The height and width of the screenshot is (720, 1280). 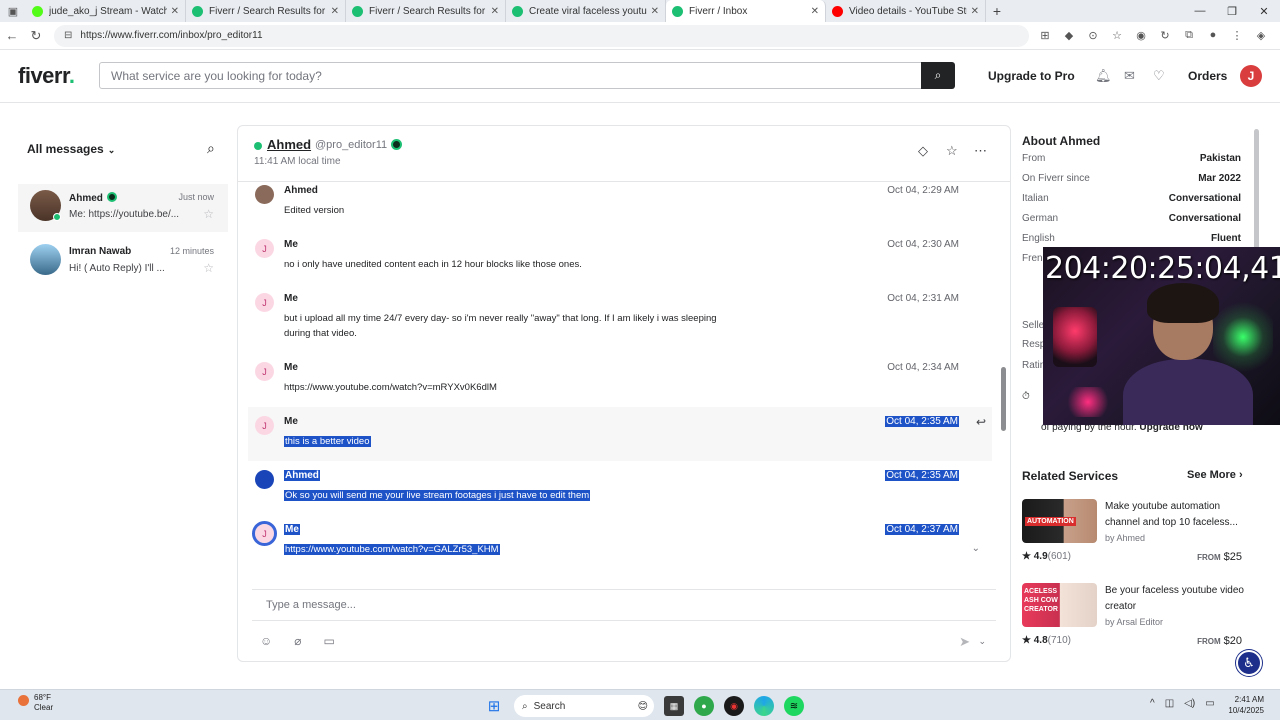 I want to click on accessibility-icon: ♿︎, so click(x=1249, y=663).